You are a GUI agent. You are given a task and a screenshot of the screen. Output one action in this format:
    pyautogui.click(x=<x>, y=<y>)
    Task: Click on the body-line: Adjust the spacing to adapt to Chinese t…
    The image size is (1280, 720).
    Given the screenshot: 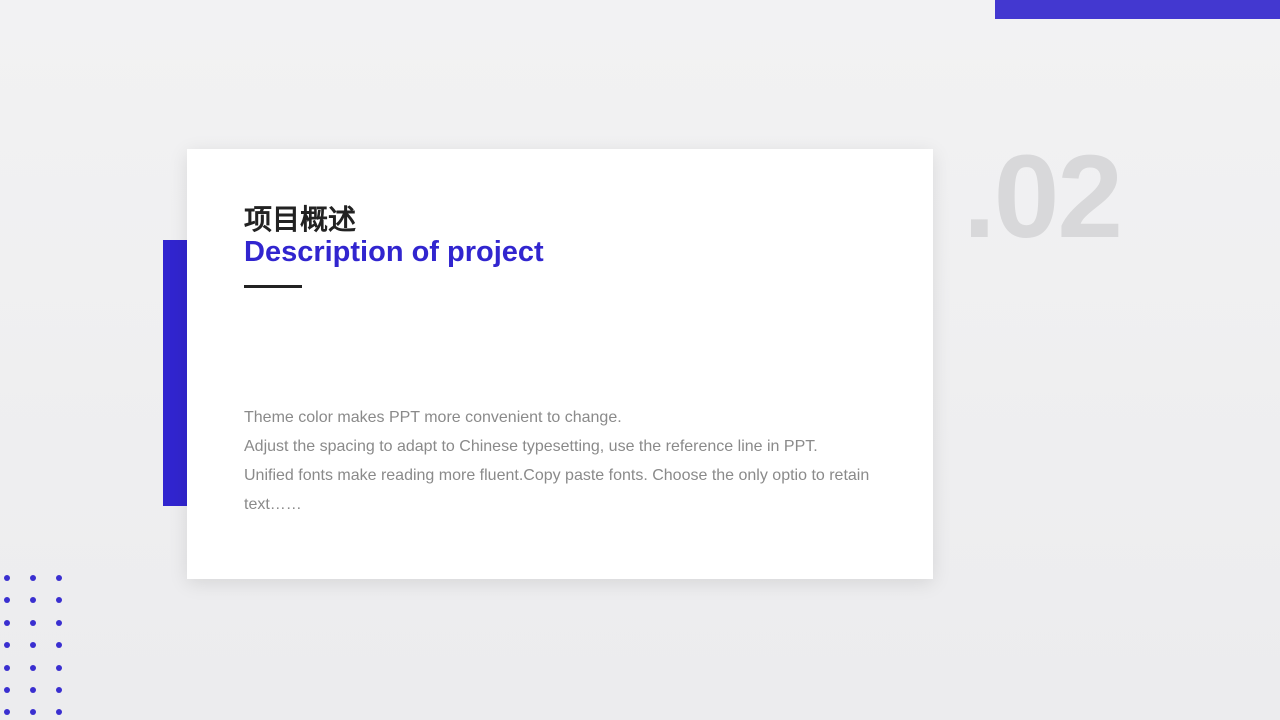 What is the action you would take?
    pyautogui.click(x=531, y=446)
    